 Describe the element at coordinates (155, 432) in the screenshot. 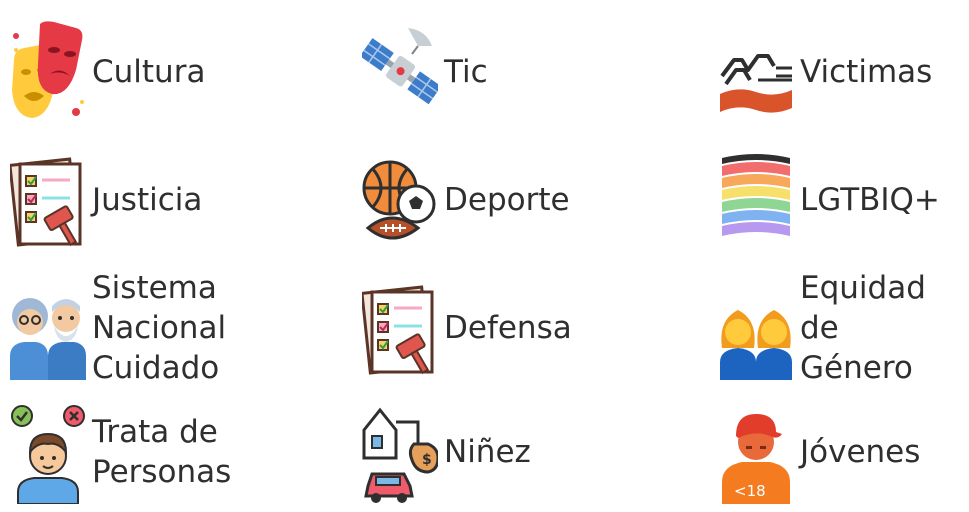

I see `category-label-line-1: Trata de` at that location.